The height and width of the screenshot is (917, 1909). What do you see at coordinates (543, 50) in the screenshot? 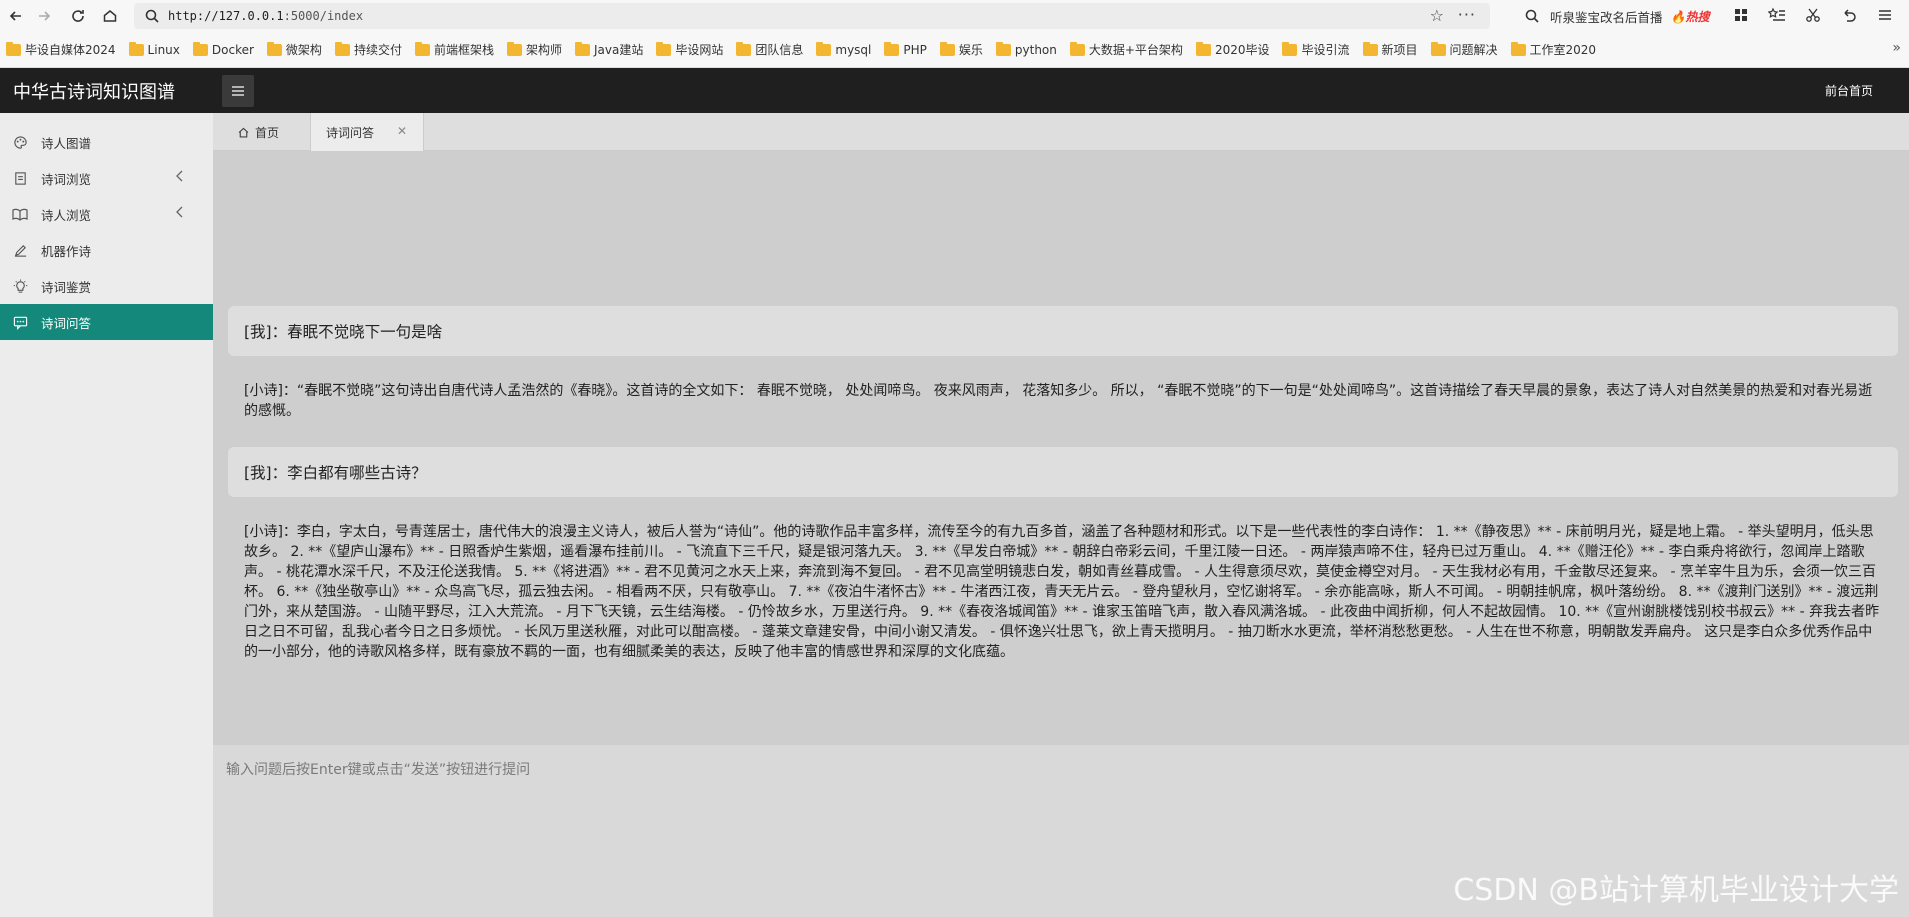
I see `bookmark-label: 架构师` at bounding box center [543, 50].